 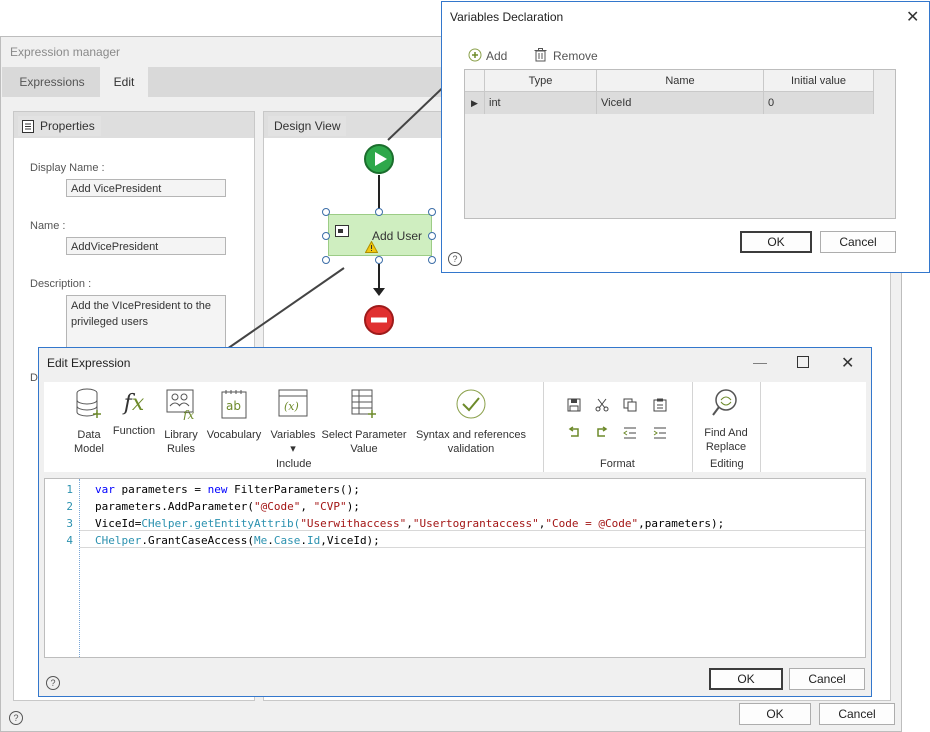 I want to click on database-icon, so click(x=89, y=406).